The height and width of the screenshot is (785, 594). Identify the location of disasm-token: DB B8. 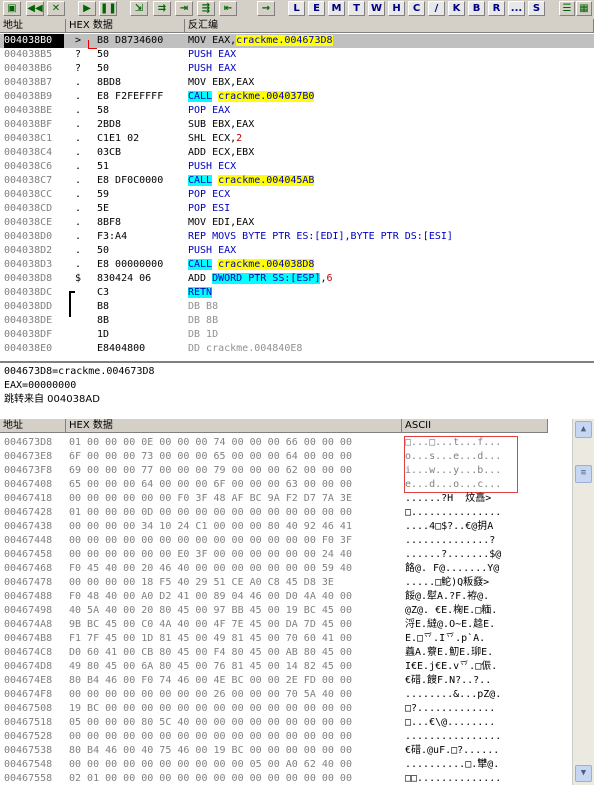
(203, 306).